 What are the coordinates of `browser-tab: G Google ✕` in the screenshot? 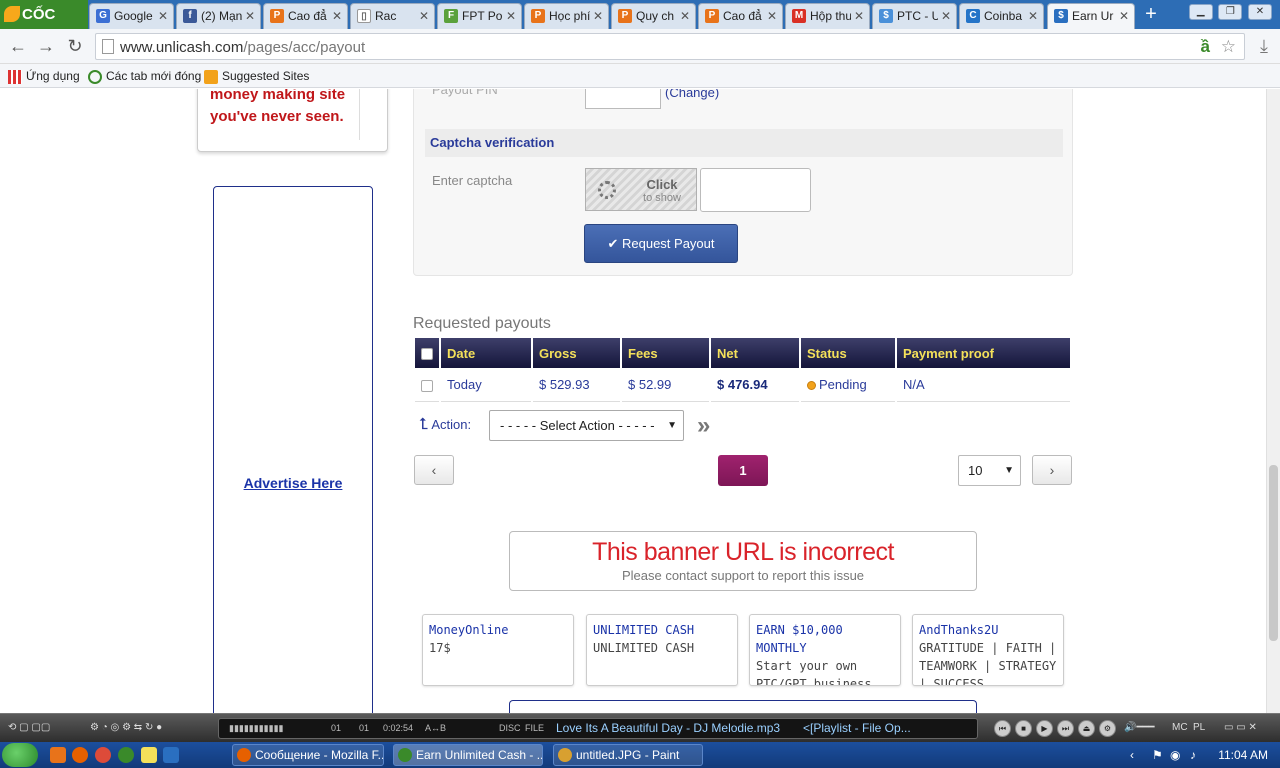 It's located at (131, 16).